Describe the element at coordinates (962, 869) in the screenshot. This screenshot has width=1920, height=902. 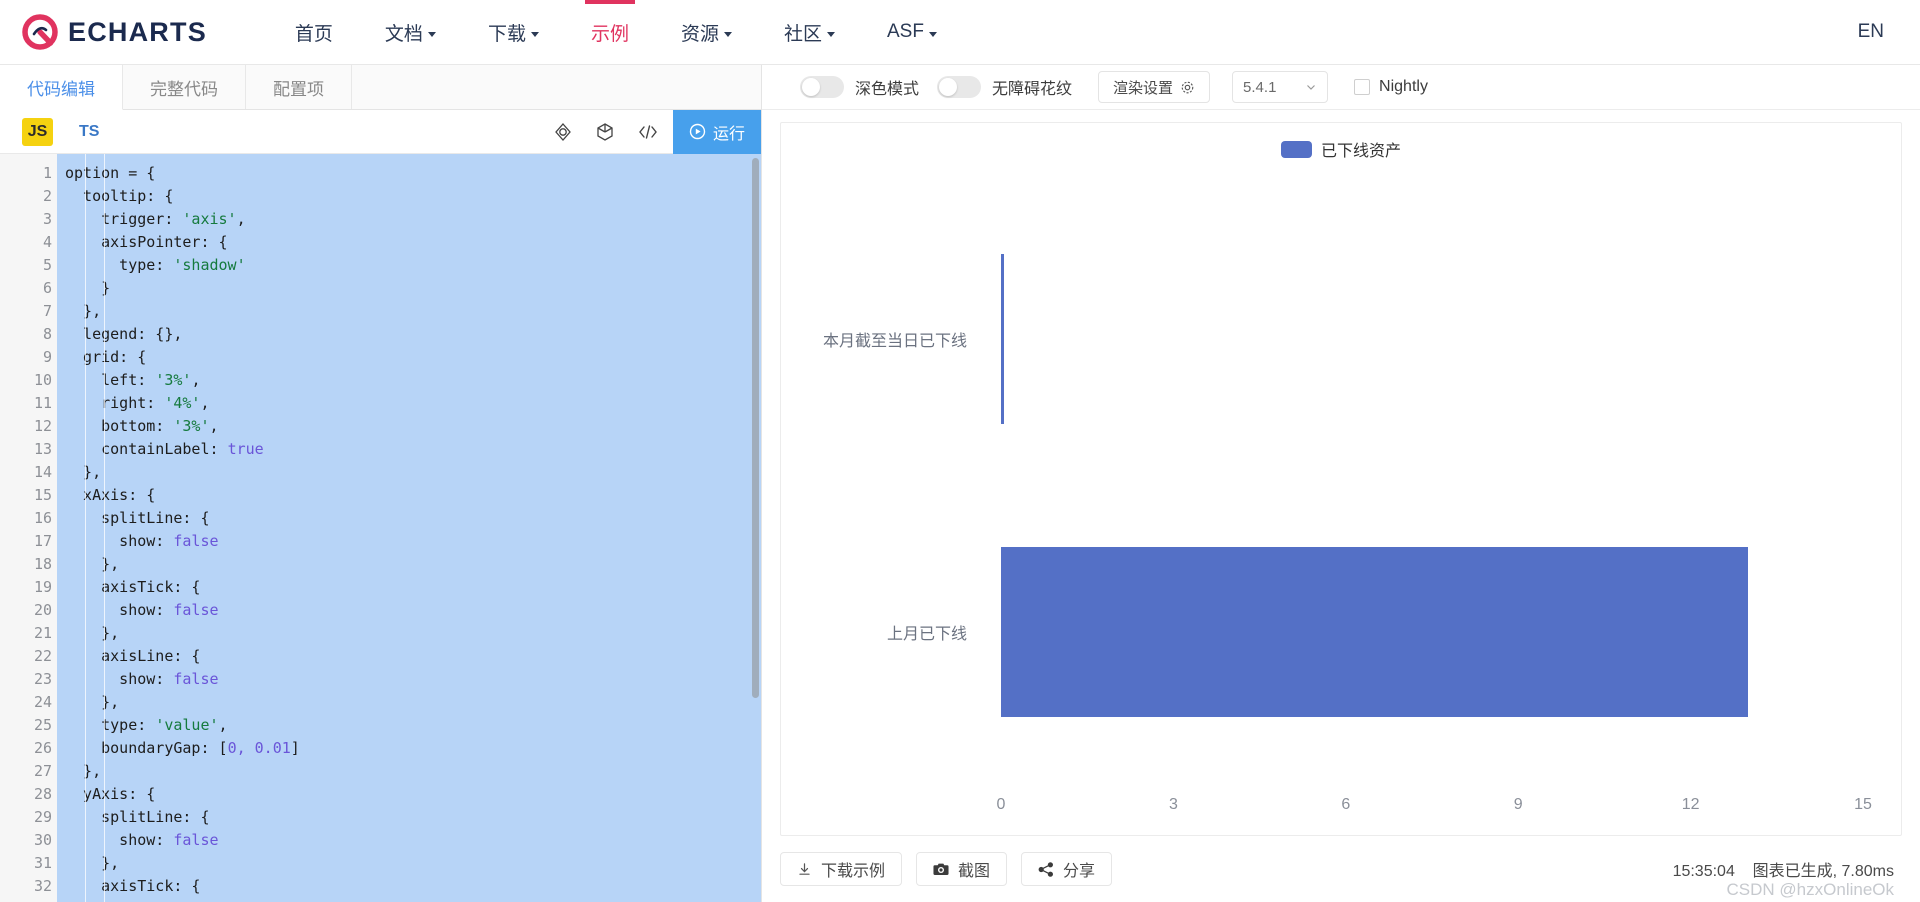
I see `screenshot-button: 截图` at that location.